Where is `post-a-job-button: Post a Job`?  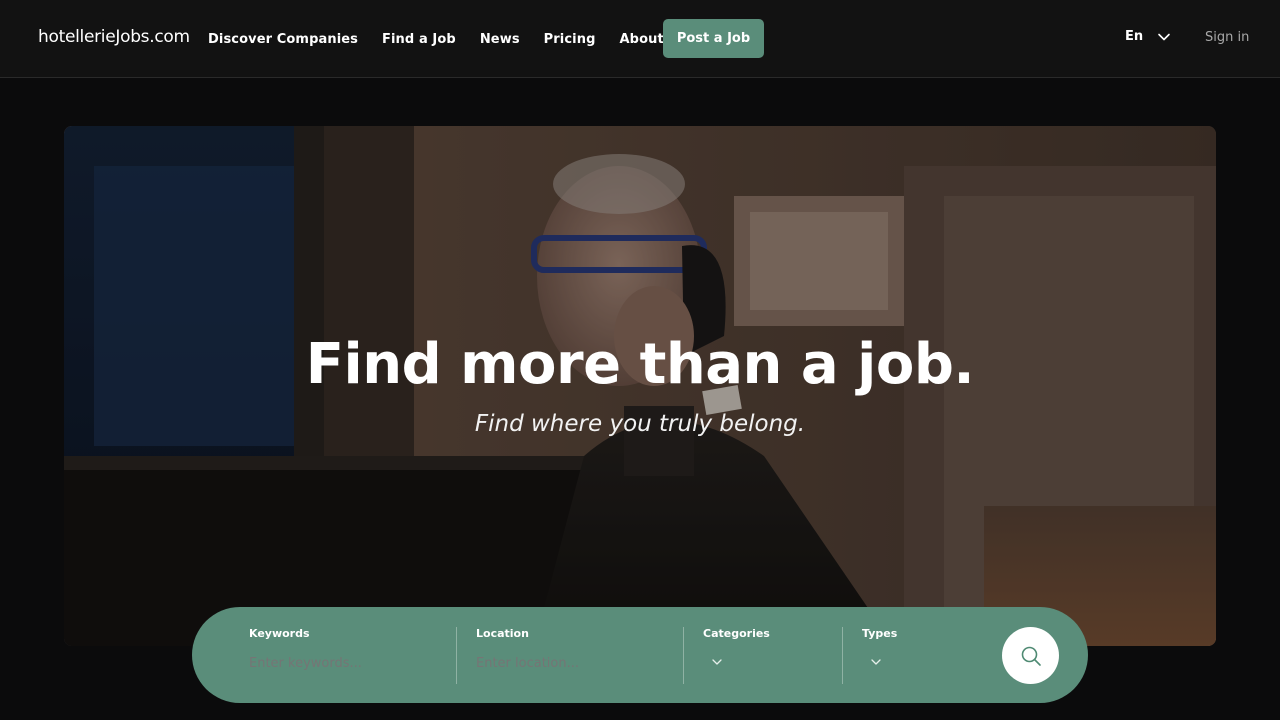 post-a-job-button: Post a Job is located at coordinates (713, 38).